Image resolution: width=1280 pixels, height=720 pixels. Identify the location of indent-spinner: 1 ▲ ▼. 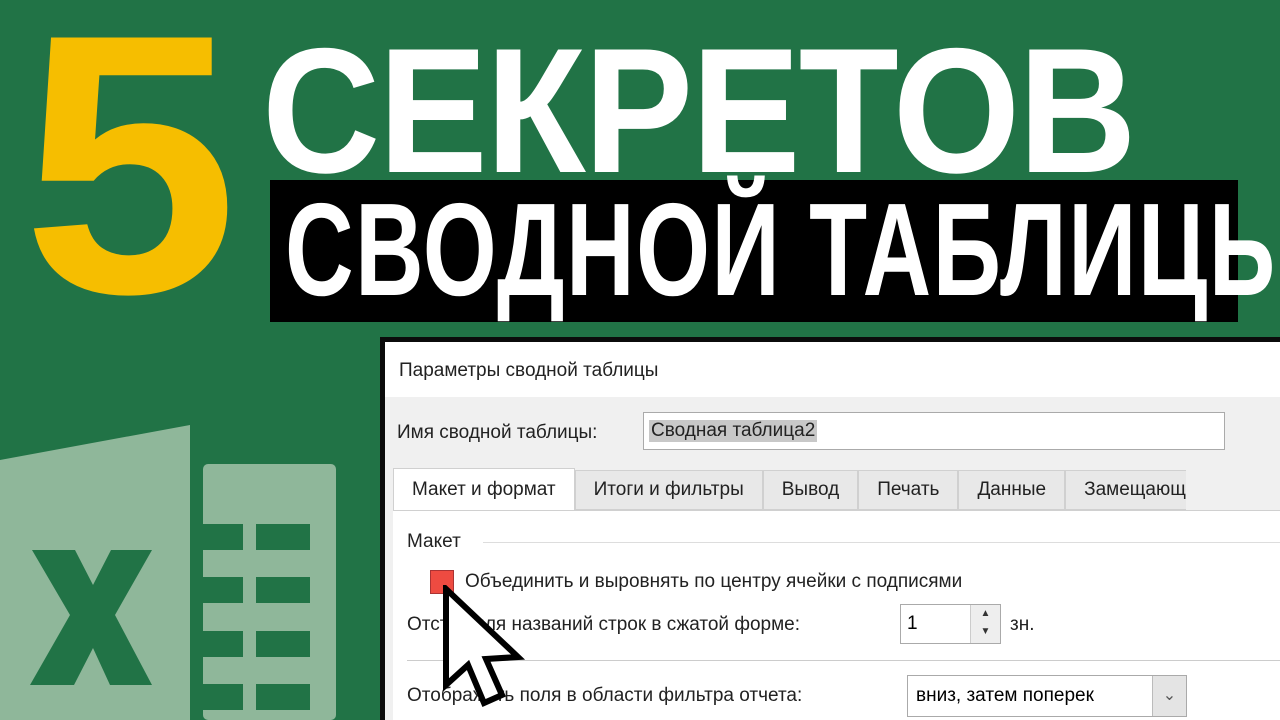
(950, 624).